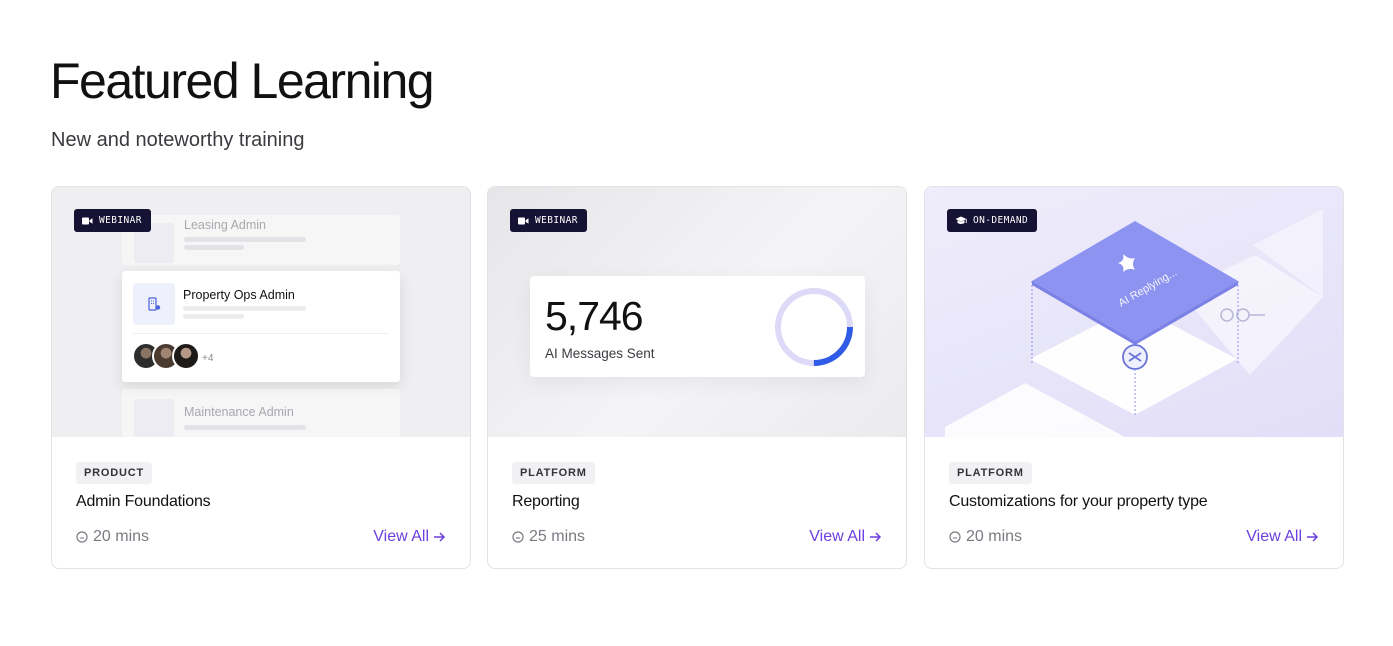  I want to click on course-title: Admin Foundations, so click(143, 502).